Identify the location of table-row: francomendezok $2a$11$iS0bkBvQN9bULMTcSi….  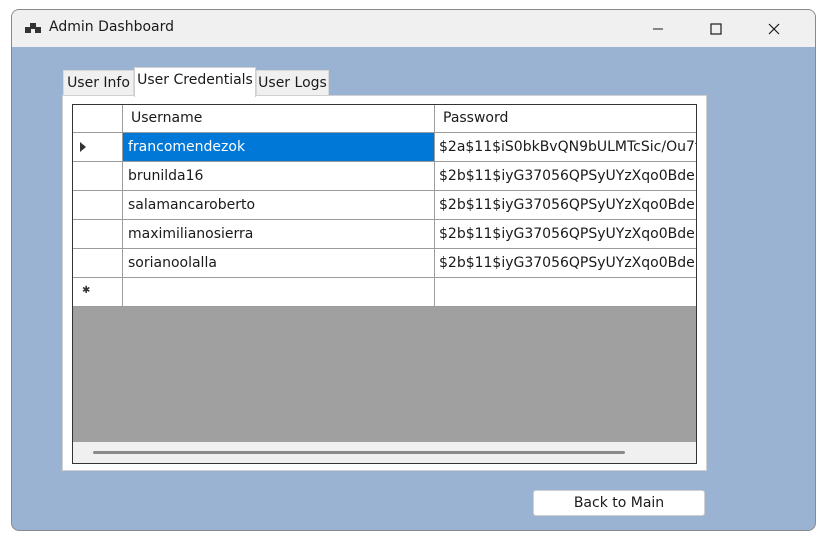
(384, 147).